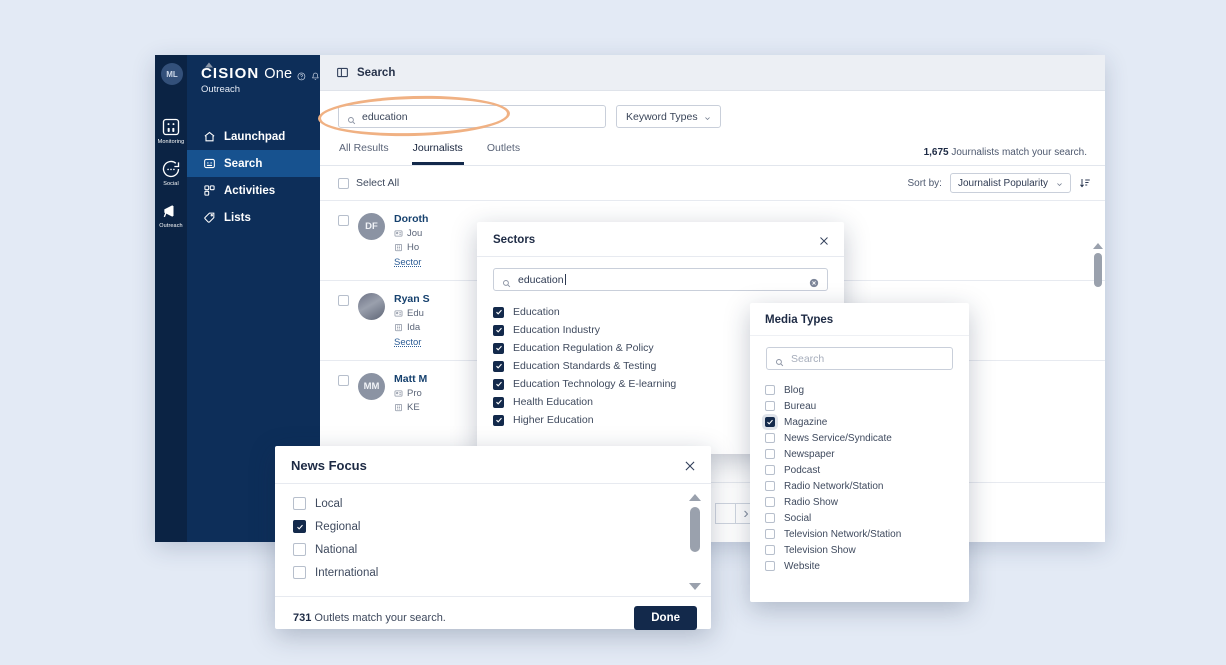 The image size is (1226, 665). I want to click on sectors-search-input: education, so click(660, 279).